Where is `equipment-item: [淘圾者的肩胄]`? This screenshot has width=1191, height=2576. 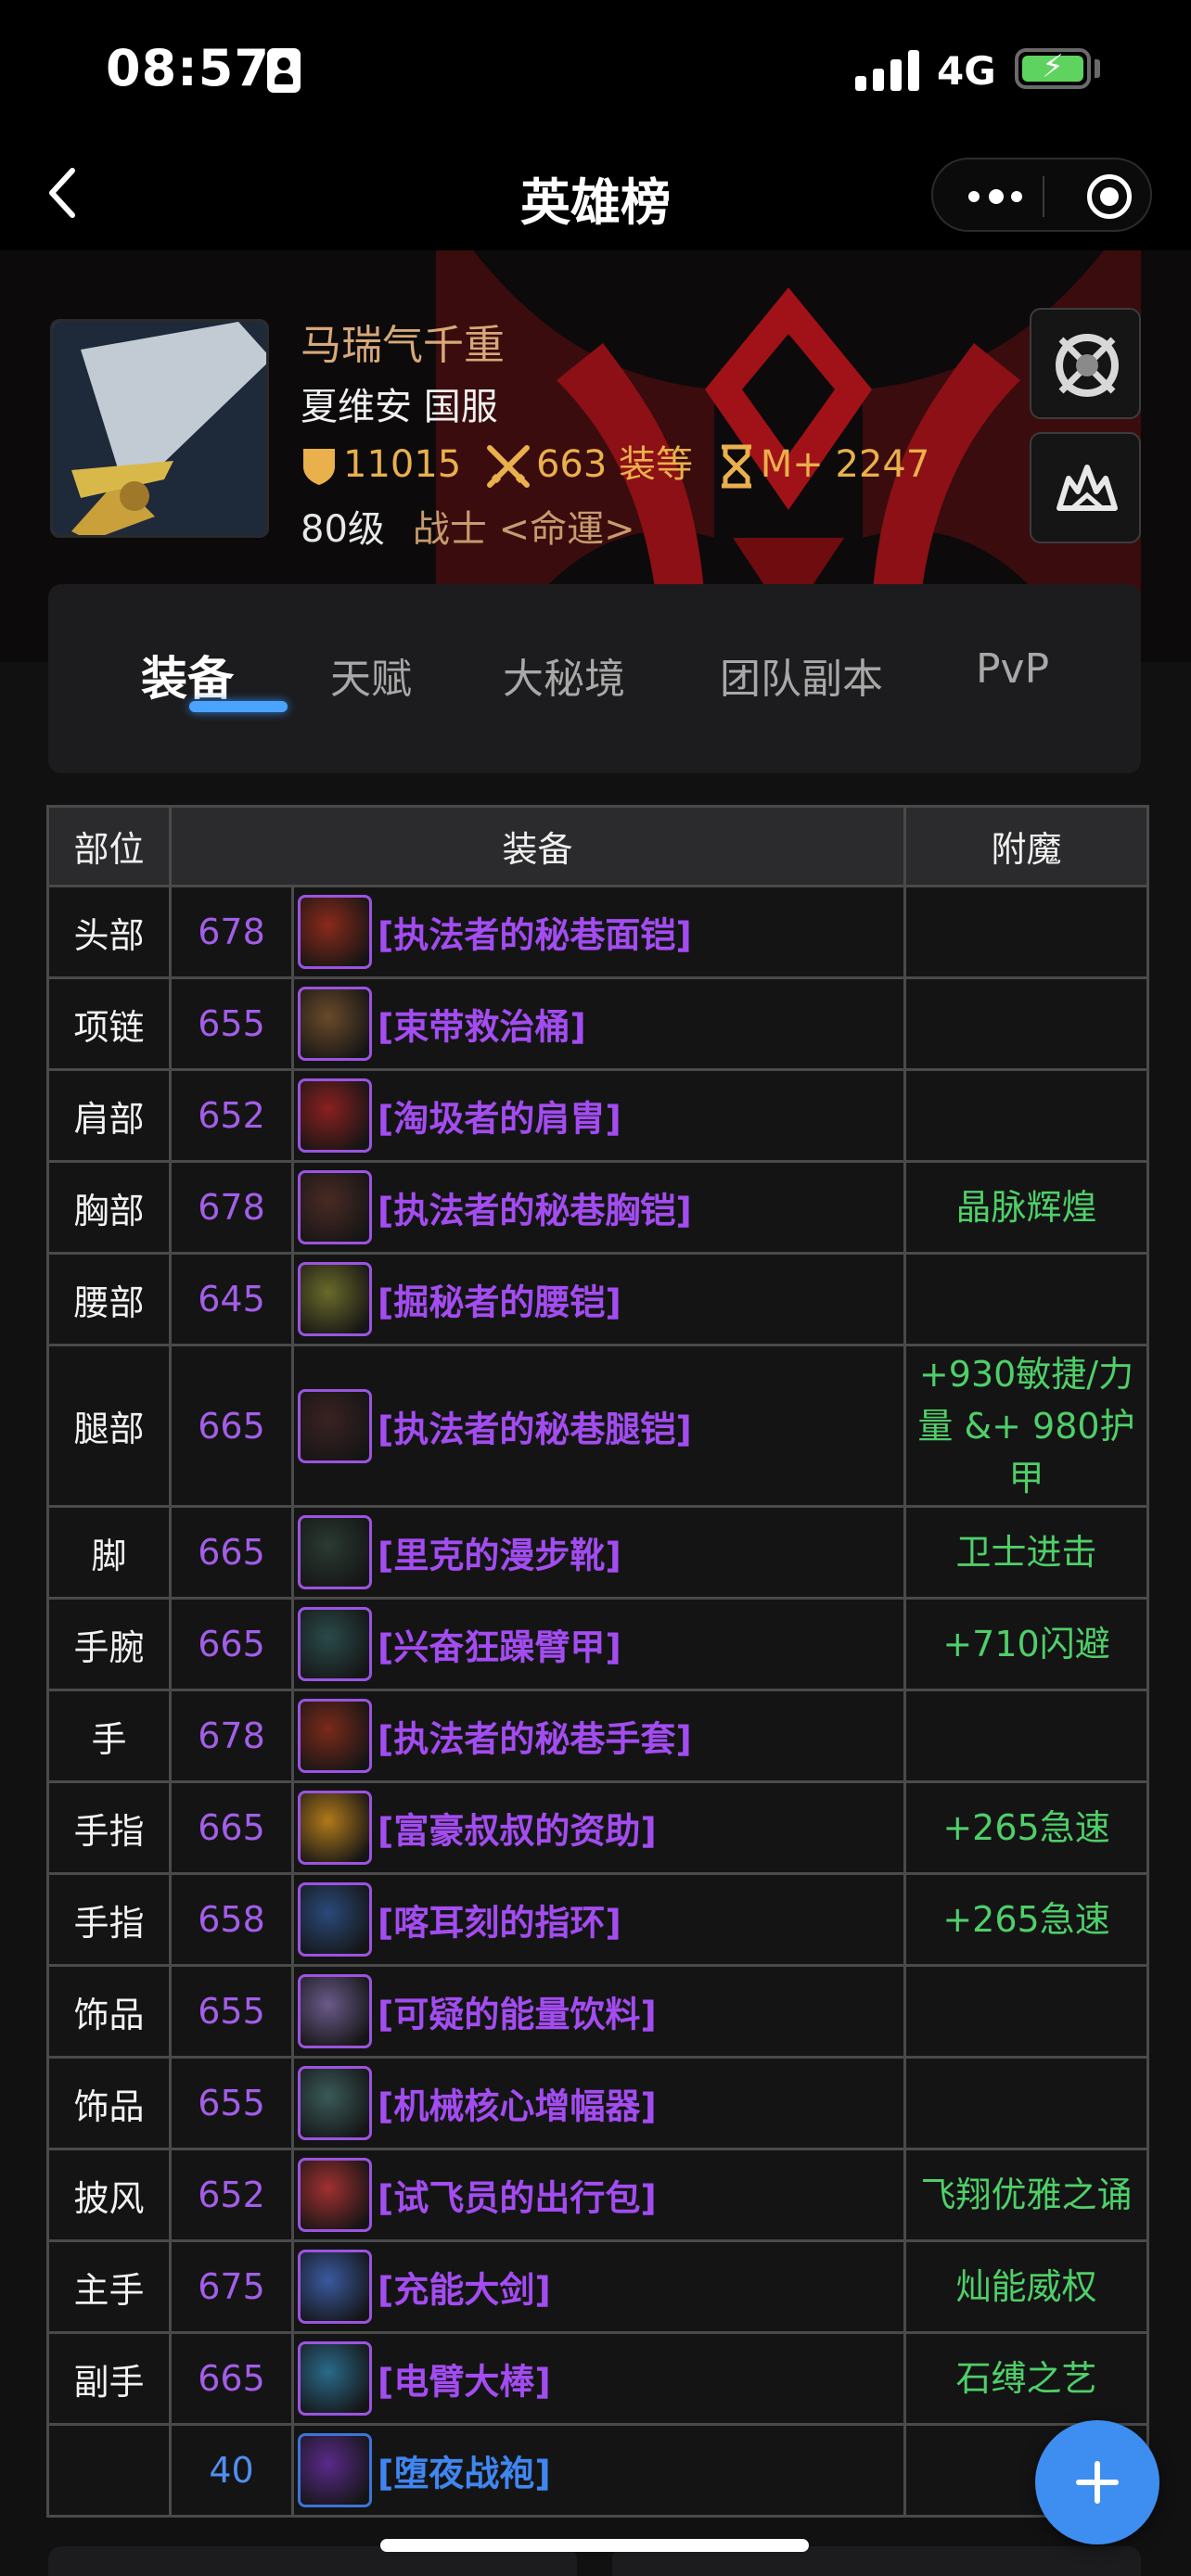 equipment-item: [淘圾者的肩胄] is located at coordinates (598, 1116).